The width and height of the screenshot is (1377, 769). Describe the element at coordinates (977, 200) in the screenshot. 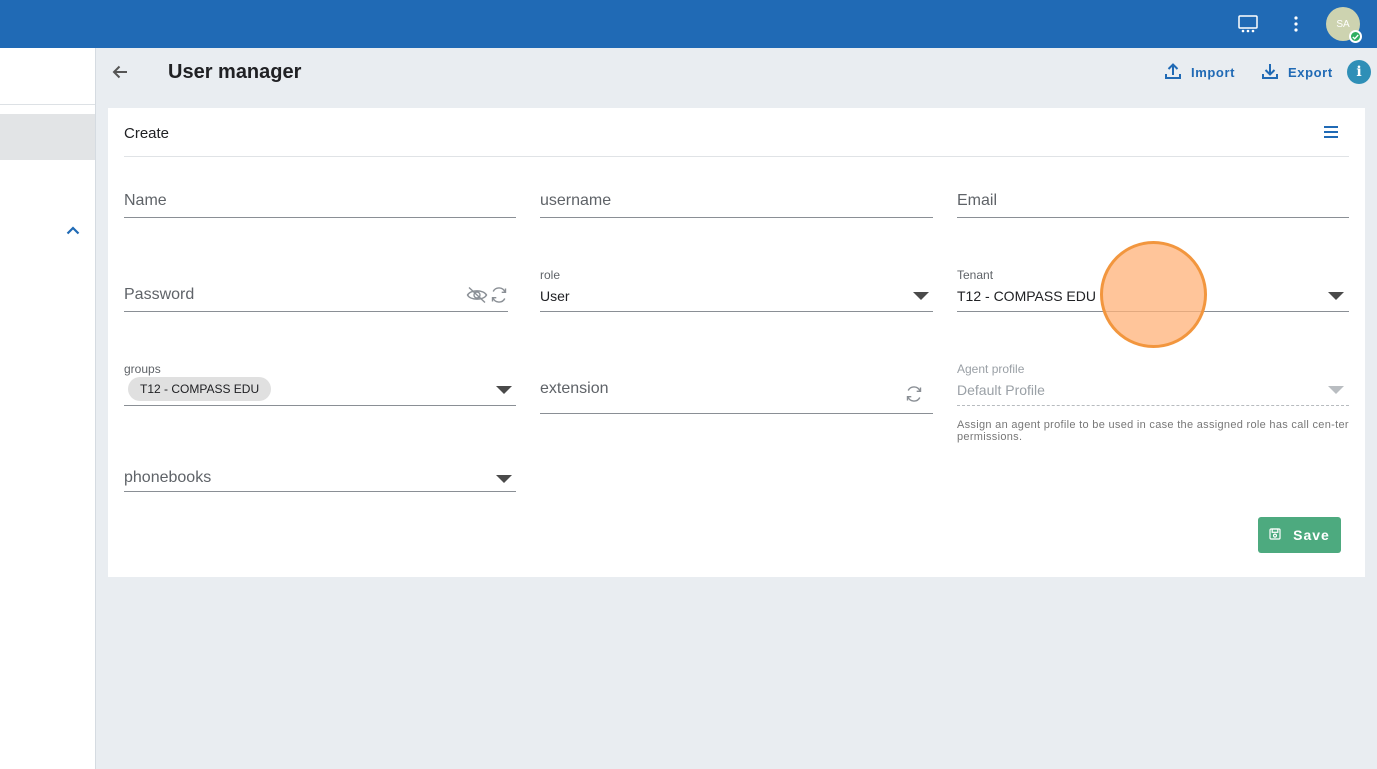

I see `email-placeholder: Email` at that location.